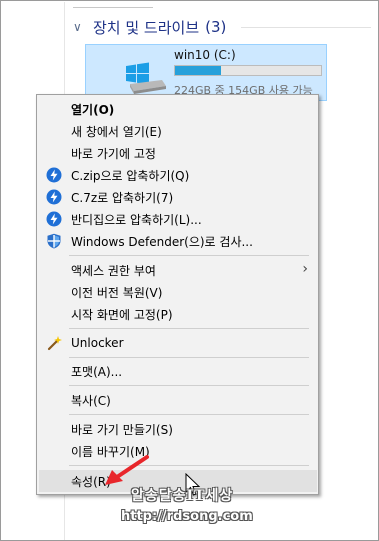 The image size is (379, 541). What do you see at coordinates (183, 508) in the screenshot?
I see `watermark: 알송달송IT세상 http://rdsong.com` at bounding box center [183, 508].